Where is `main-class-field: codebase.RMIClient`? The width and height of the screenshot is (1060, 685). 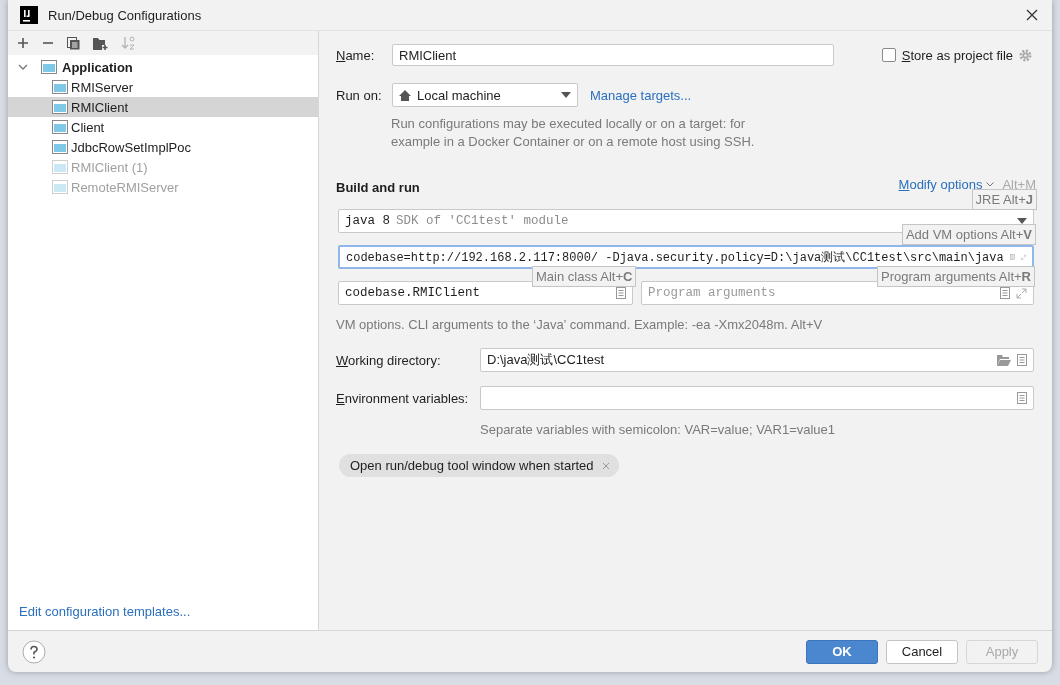
main-class-field: codebase.RMIClient is located at coordinates (485, 293).